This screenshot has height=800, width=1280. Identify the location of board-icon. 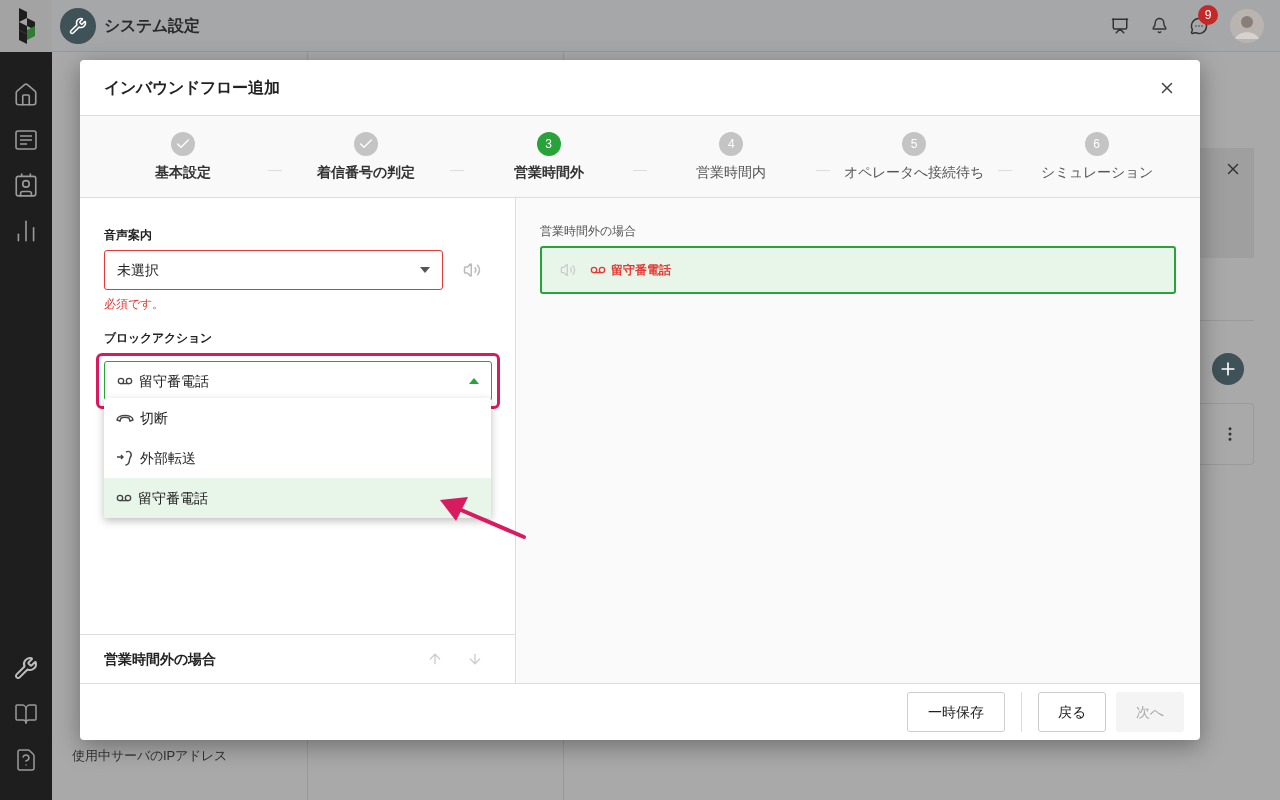
(1120, 25).